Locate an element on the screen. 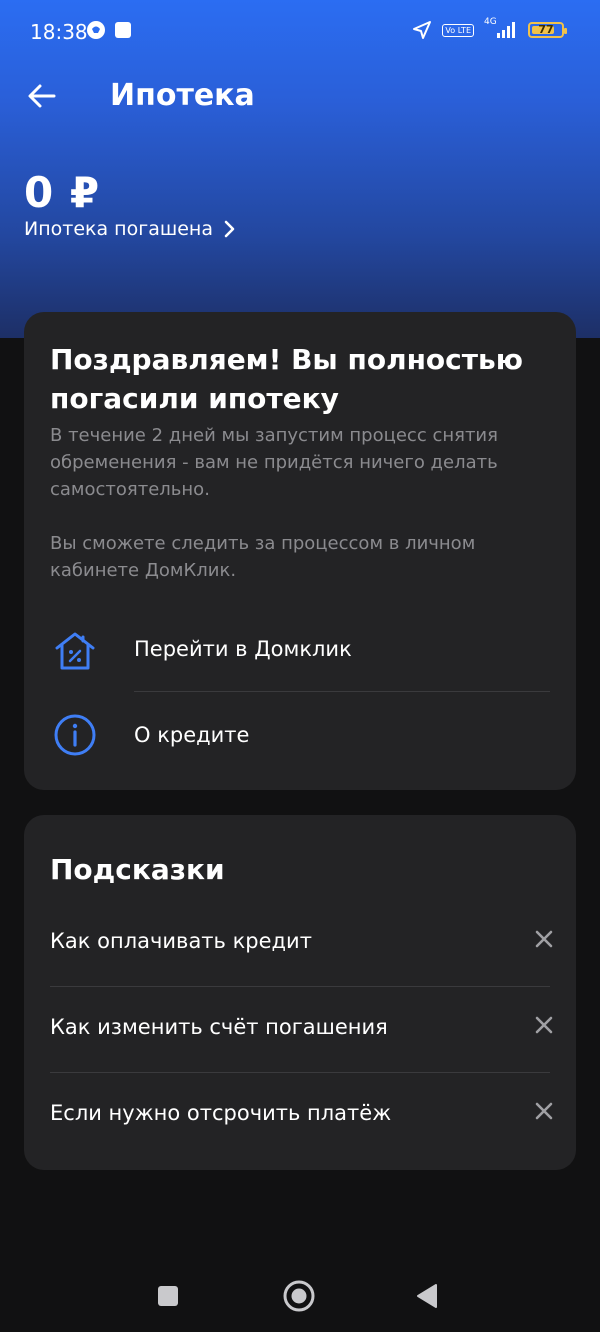  tip-label: Если нужно отсрочить платёж is located at coordinates (221, 1113).